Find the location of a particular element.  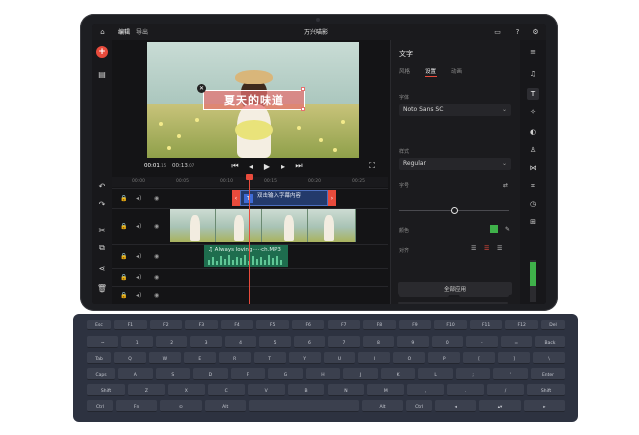

key: F is located at coordinates (248, 374).